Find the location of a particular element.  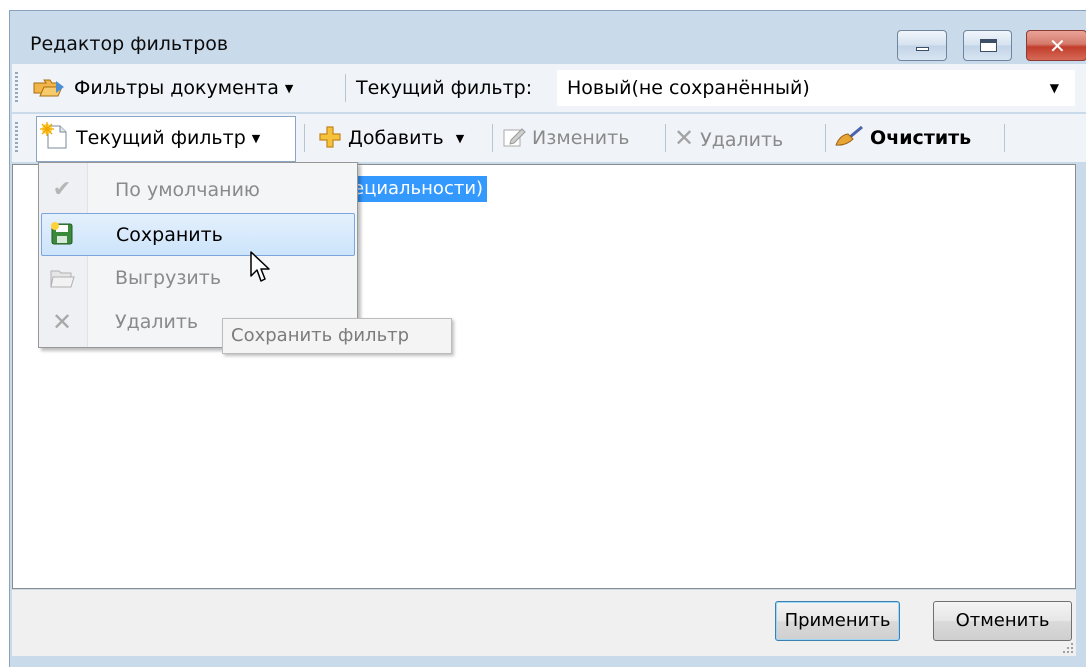

current-filter-menu-label: Текущий фильтр is located at coordinates (161, 138).